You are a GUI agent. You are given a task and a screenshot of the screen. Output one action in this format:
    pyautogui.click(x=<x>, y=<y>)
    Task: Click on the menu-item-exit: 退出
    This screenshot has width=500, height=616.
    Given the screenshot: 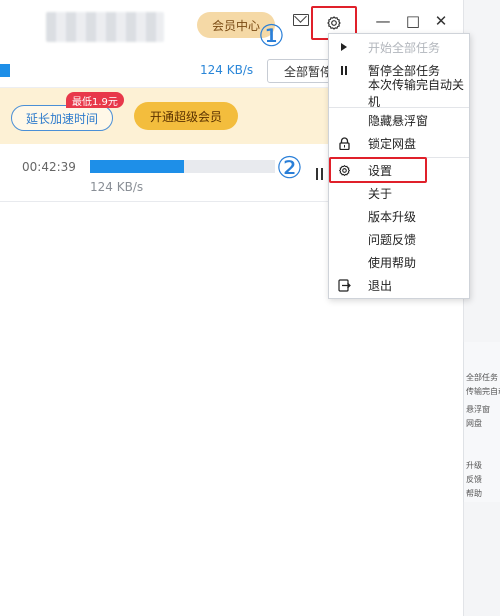 What is the action you would take?
    pyautogui.click(x=399, y=285)
    